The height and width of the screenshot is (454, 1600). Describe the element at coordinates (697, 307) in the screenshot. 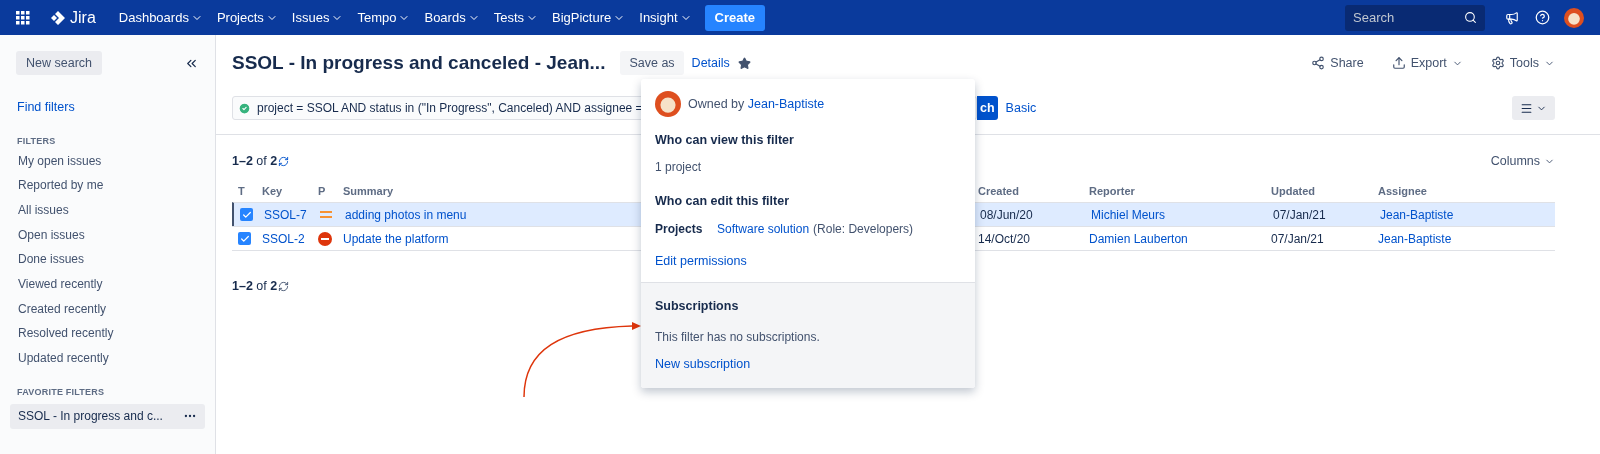

I see `section-heading: Subscriptions` at that location.